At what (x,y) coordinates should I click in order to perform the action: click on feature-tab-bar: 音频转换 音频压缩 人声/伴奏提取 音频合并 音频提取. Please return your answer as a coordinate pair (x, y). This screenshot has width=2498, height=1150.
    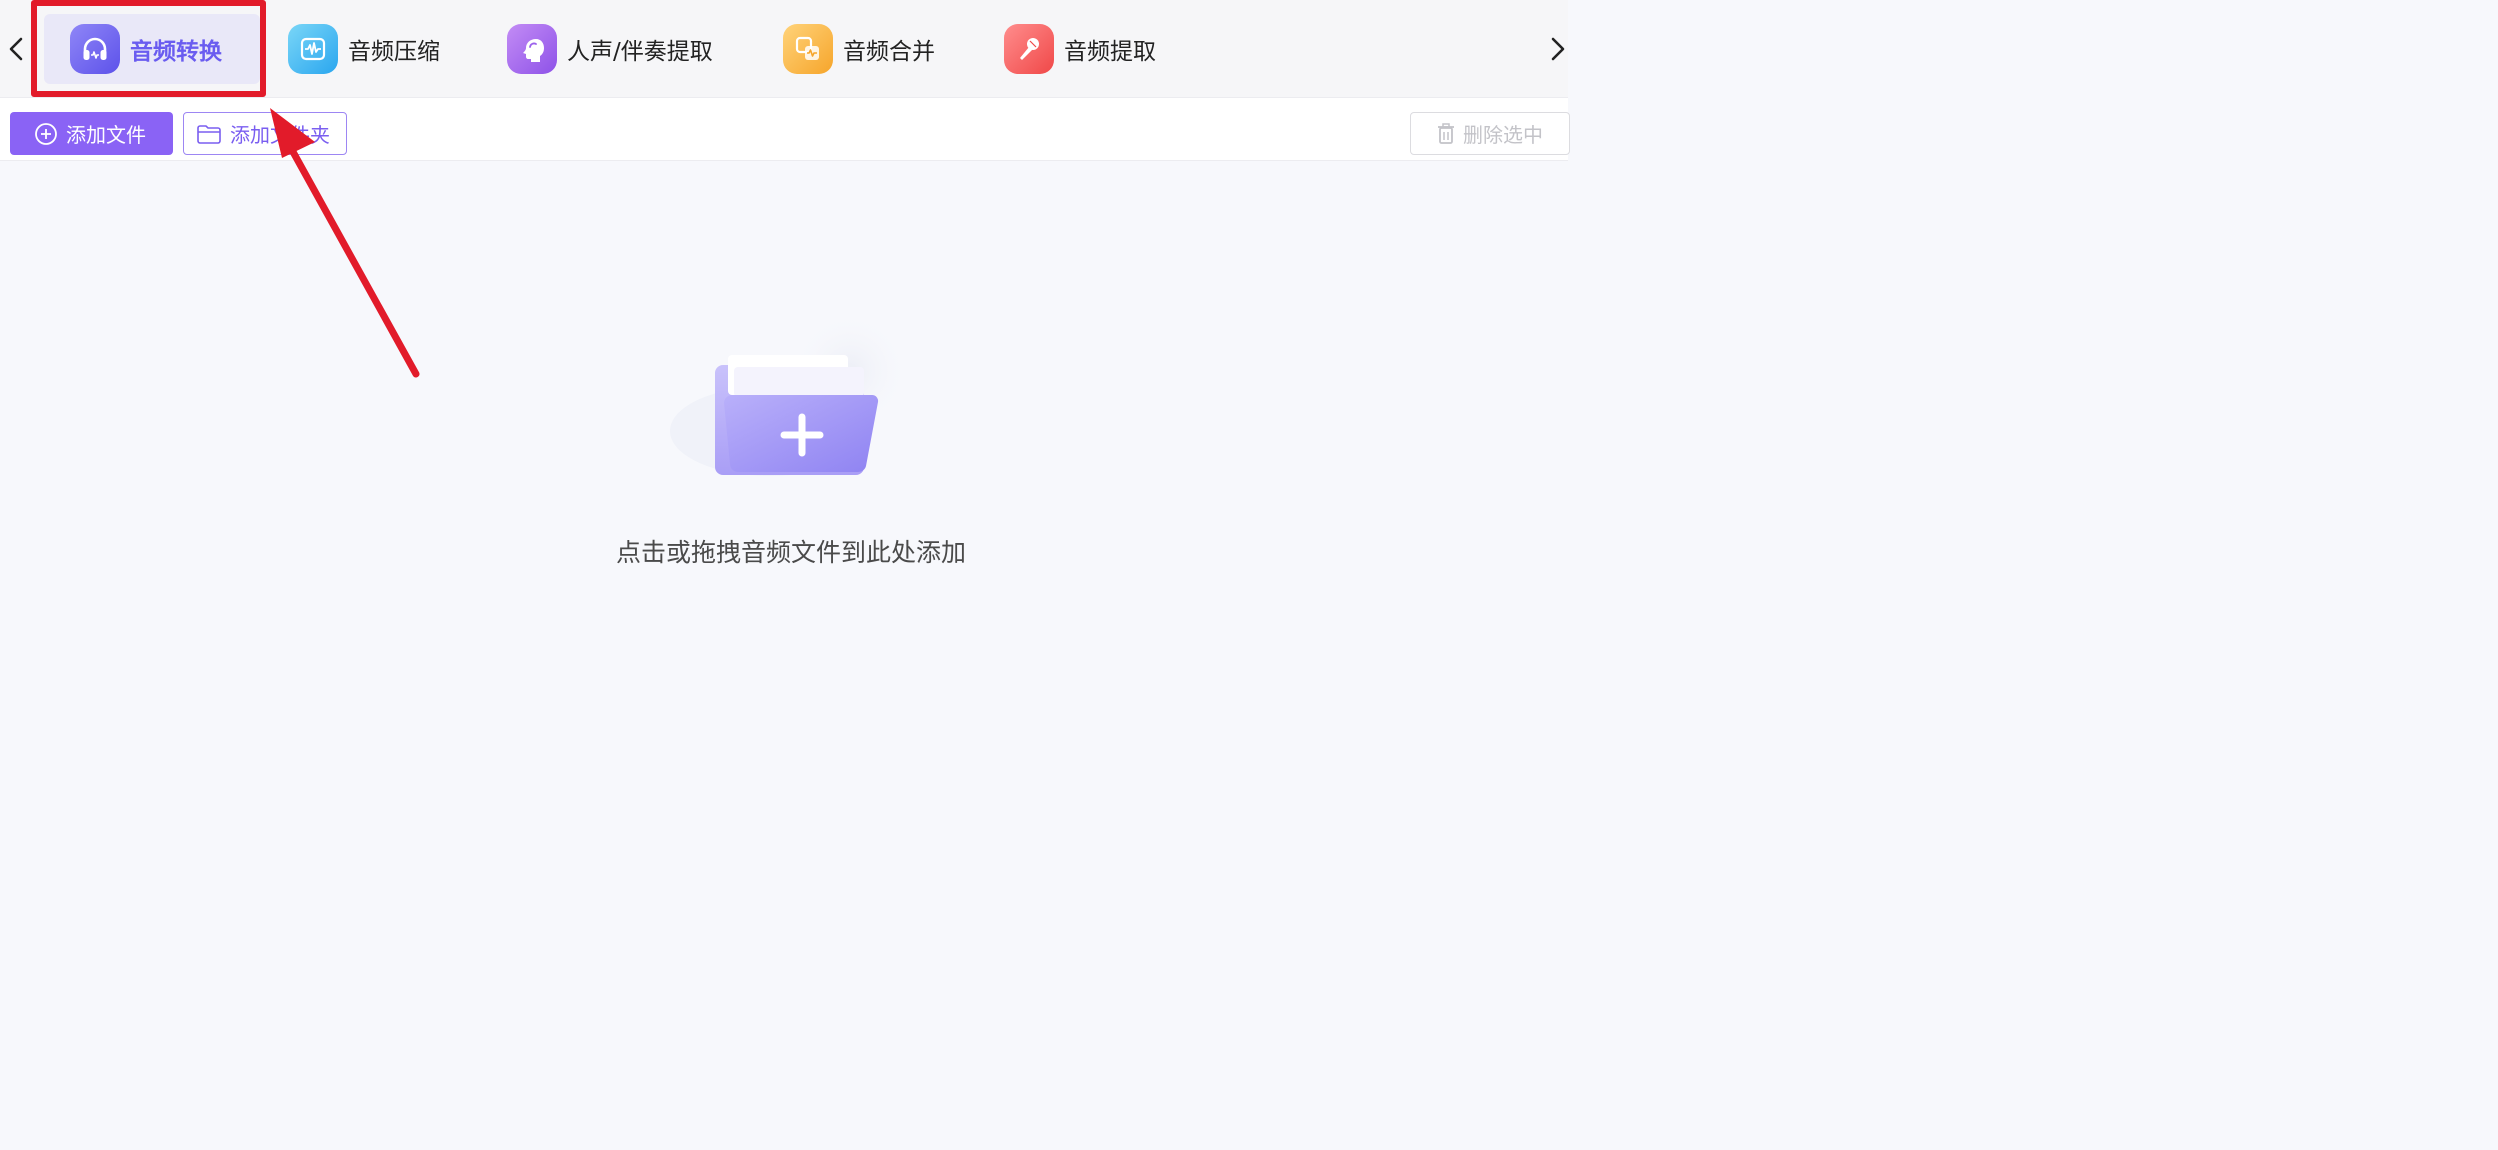
    Looking at the image, I should click on (784, 49).